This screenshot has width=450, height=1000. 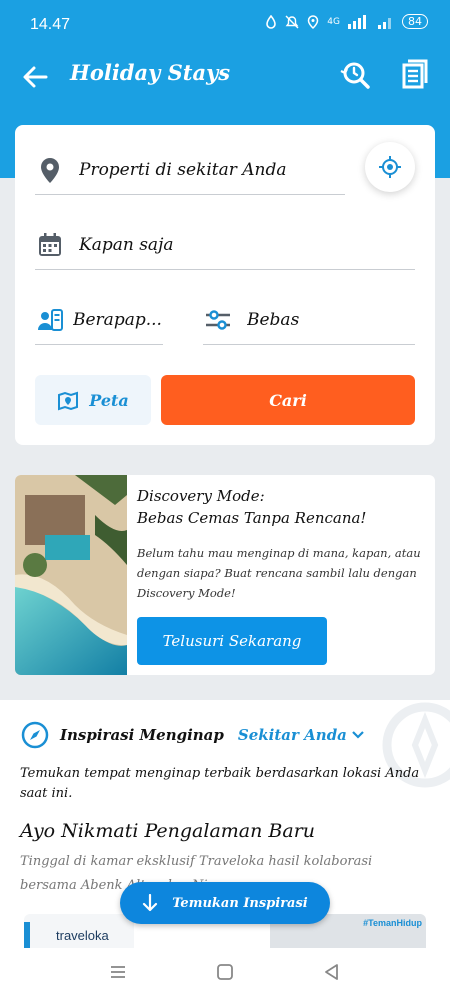 I want to click on location-selector: Sekitar Anda, so click(x=301, y=735).